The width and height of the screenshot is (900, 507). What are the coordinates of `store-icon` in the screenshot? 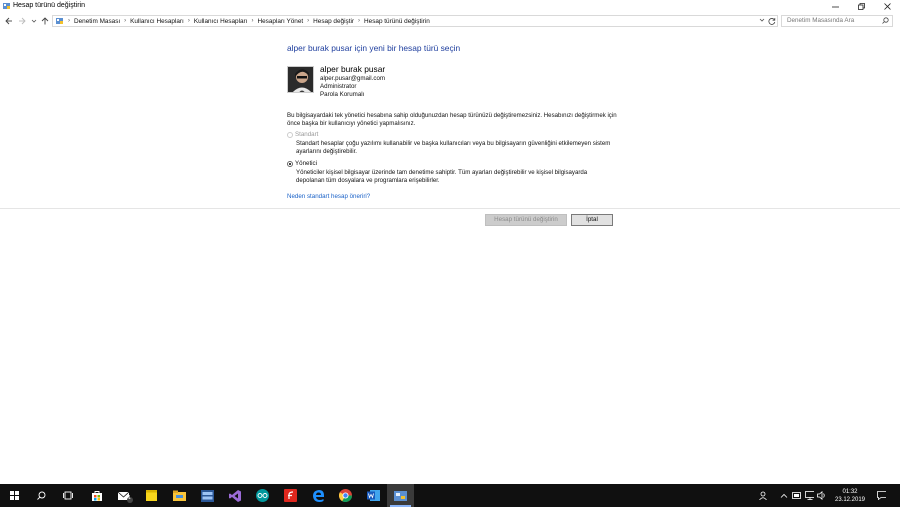 It's located at (96, 495).